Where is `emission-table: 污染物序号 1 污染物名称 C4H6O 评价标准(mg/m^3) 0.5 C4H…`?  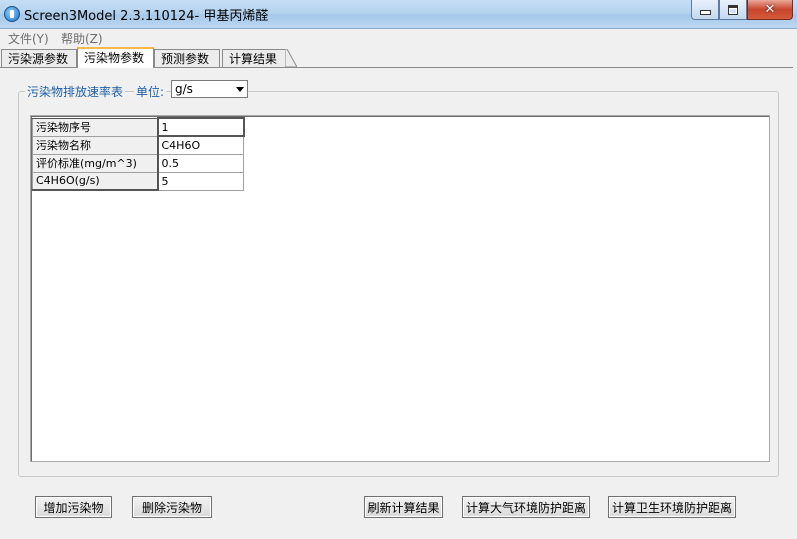
emission-table: 污染物序号 1 污染物名称 C4H6O 评价标准(mg/m^3) 0.5 C4H… is located at coordinates (138, 154).